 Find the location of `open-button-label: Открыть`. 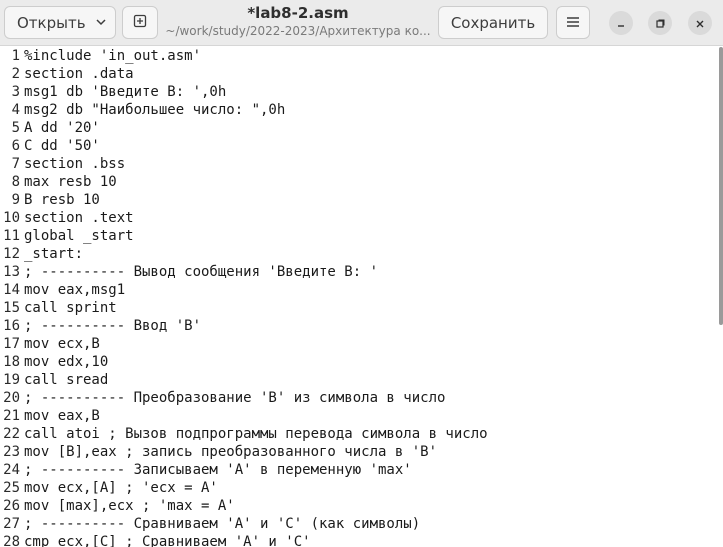

open-button-label: Открыть is located at coordinates (51, 22).